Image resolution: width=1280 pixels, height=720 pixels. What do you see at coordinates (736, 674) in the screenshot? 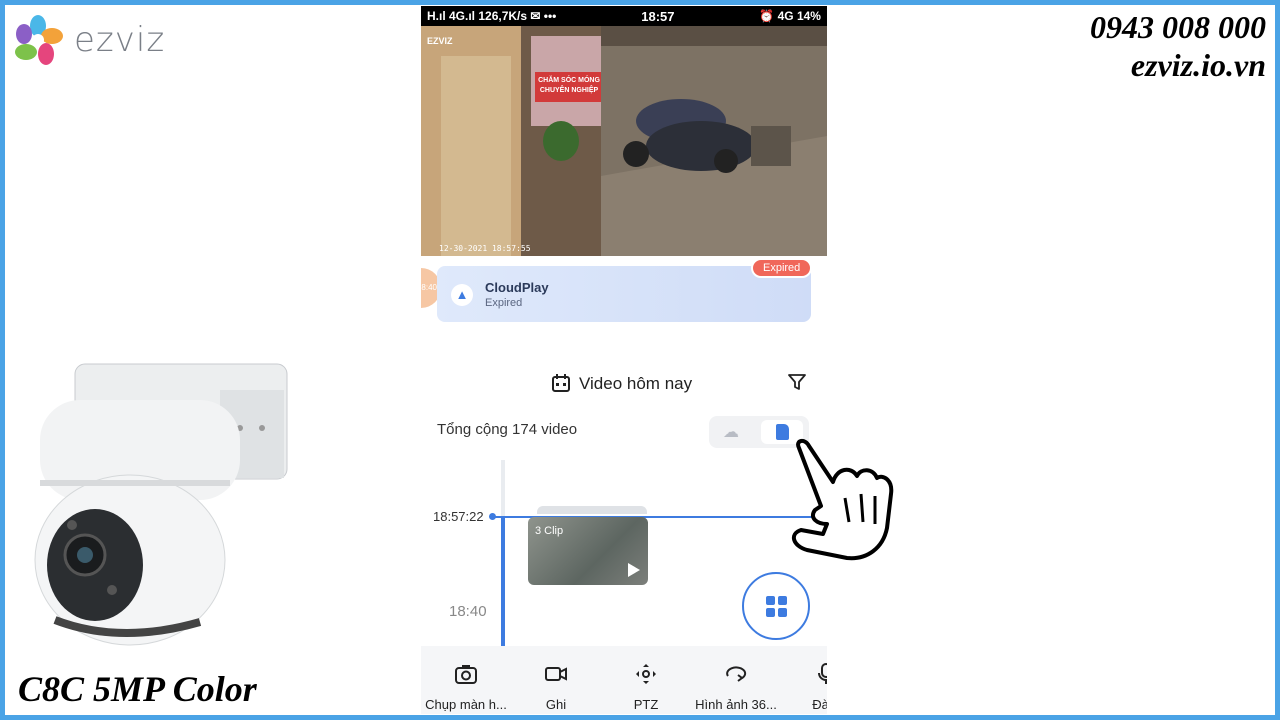
I see `panorama-icon` at bounding box center [736, 674].